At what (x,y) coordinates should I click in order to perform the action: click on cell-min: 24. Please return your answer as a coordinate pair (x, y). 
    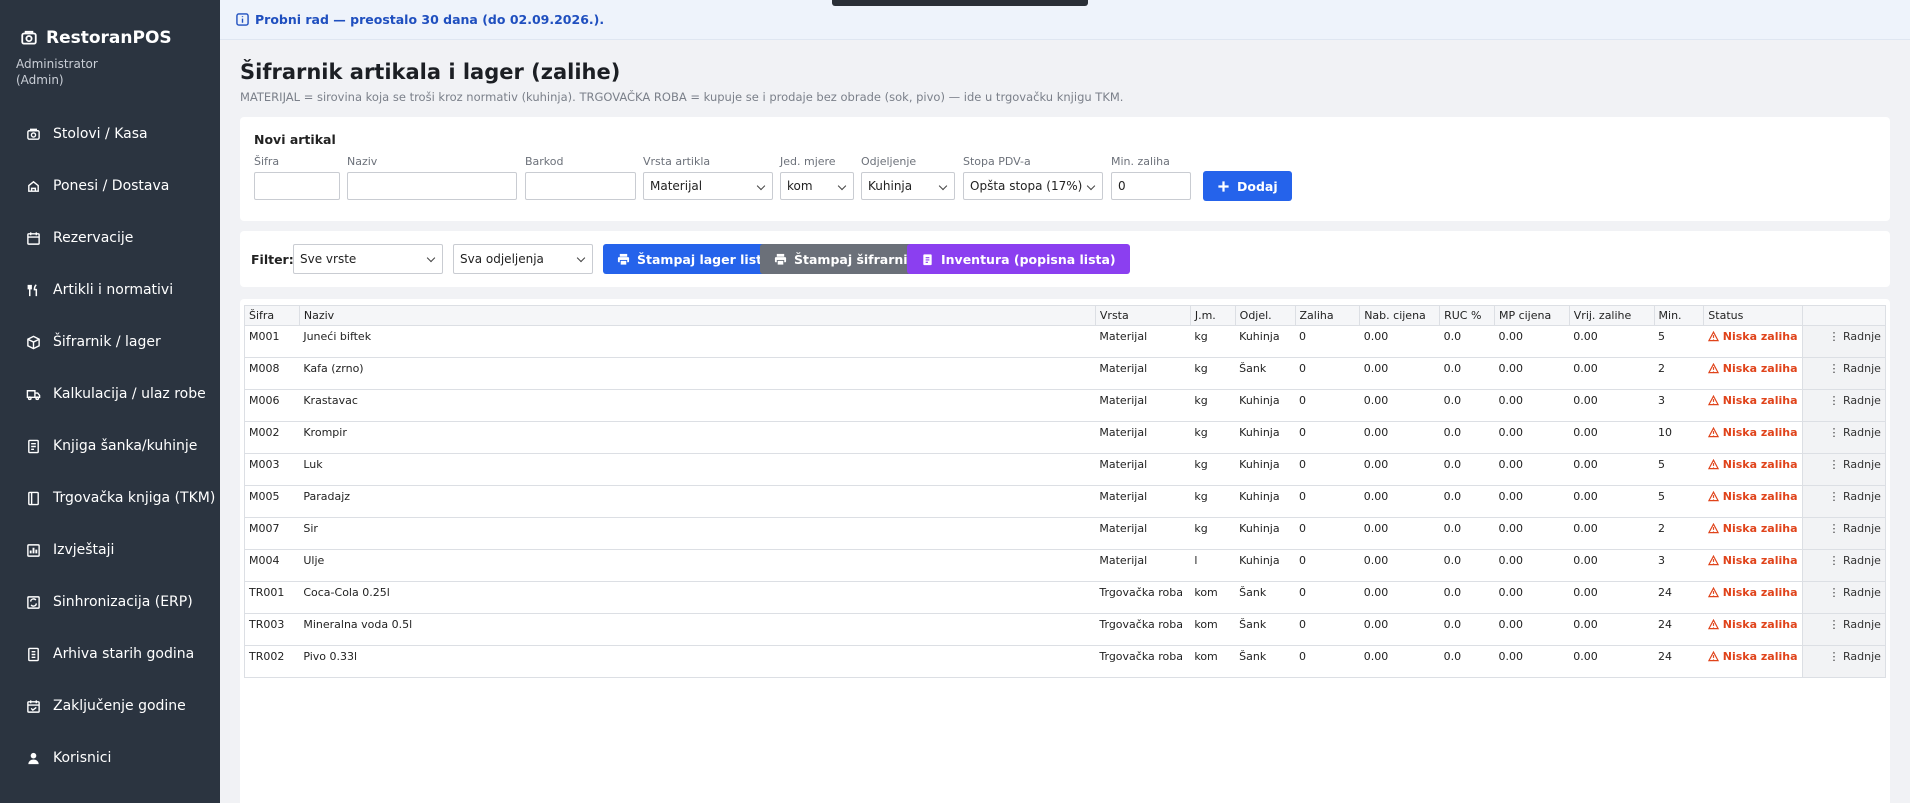
    Looking at the image, I should click on (1679, 629).